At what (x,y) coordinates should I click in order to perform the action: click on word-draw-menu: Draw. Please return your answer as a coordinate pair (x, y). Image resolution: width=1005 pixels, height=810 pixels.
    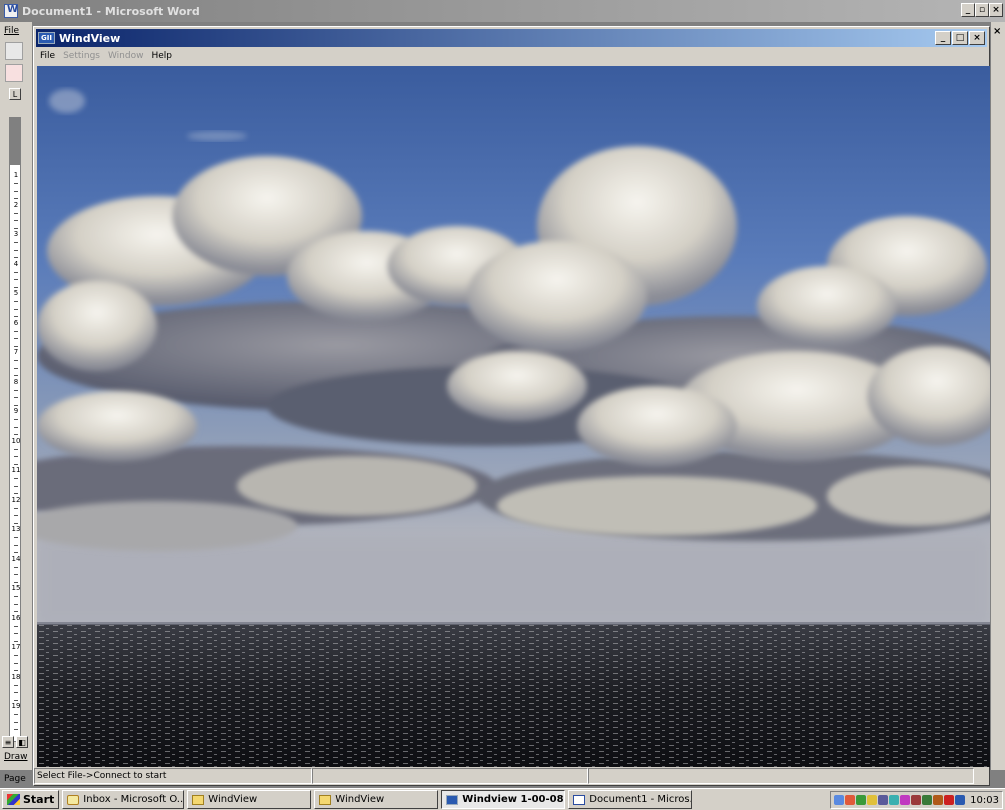
    Looking at the image, I should click on (16, 757).